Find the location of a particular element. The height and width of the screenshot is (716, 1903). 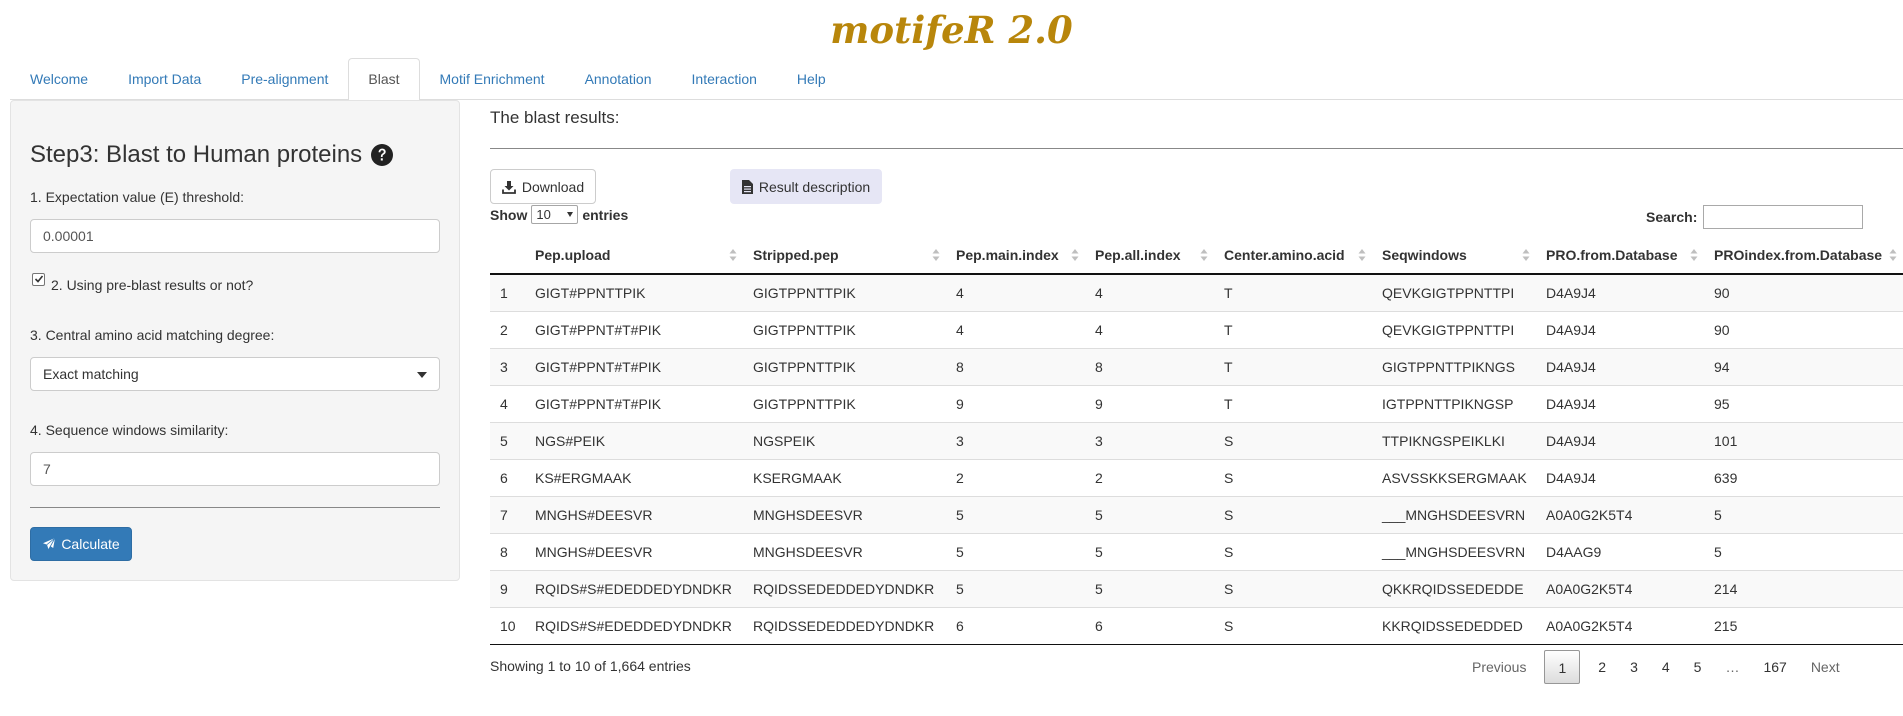

caret-down-icon is located at coordinates (570, 214).